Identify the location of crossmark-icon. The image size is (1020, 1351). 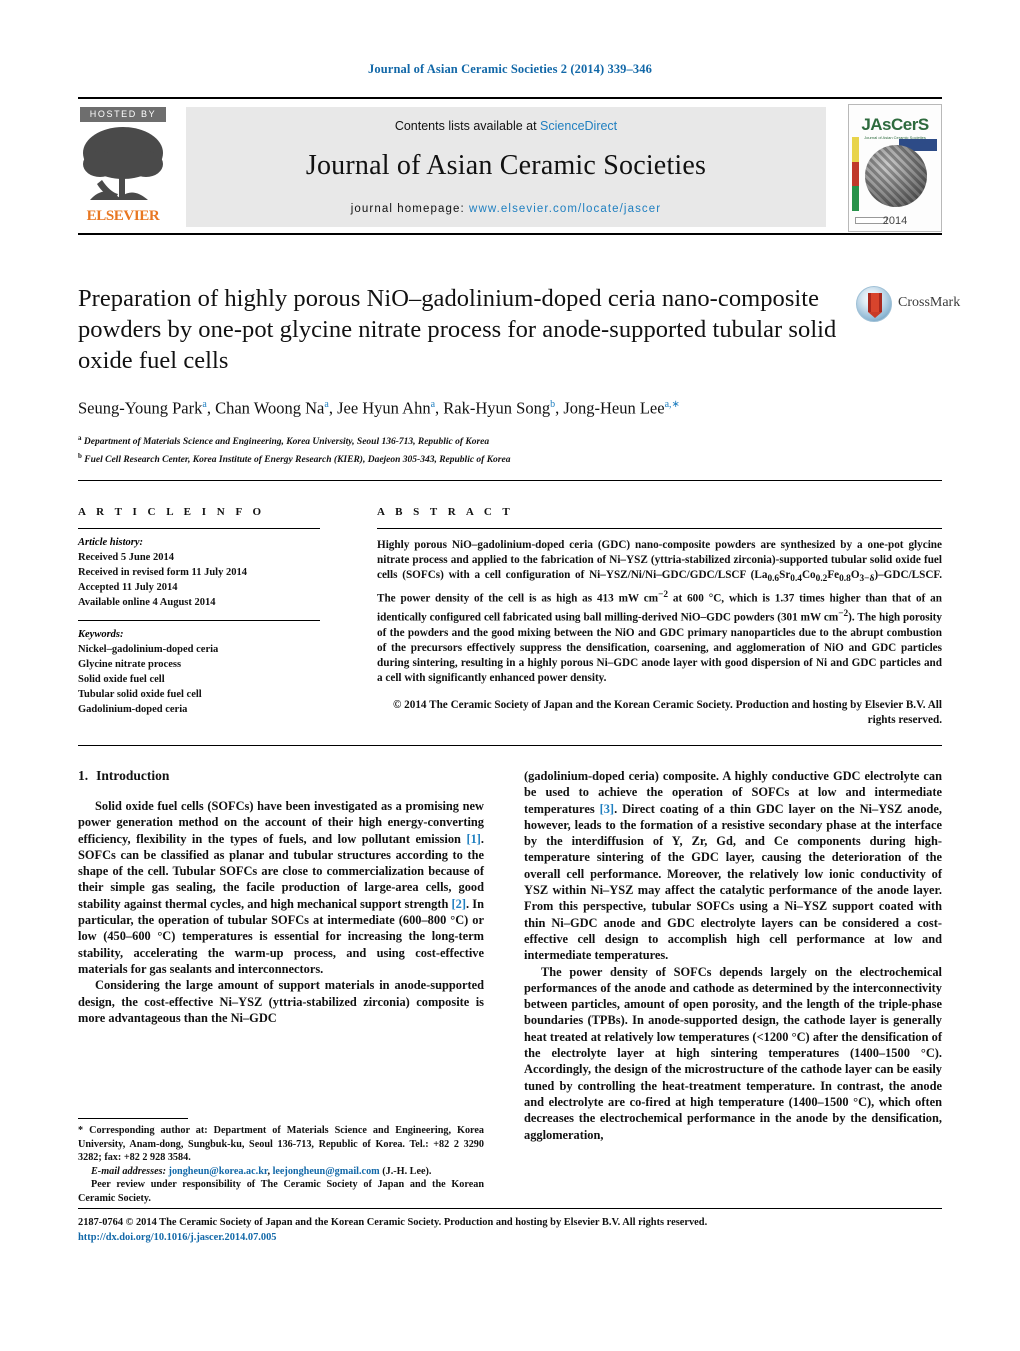
(874, 304).